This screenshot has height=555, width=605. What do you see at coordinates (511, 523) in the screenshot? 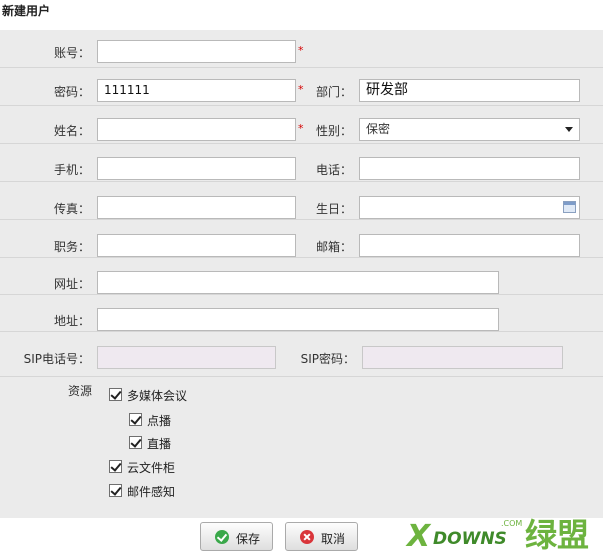
I see `watermark-com: .COM` at bounding box center [511, 523].